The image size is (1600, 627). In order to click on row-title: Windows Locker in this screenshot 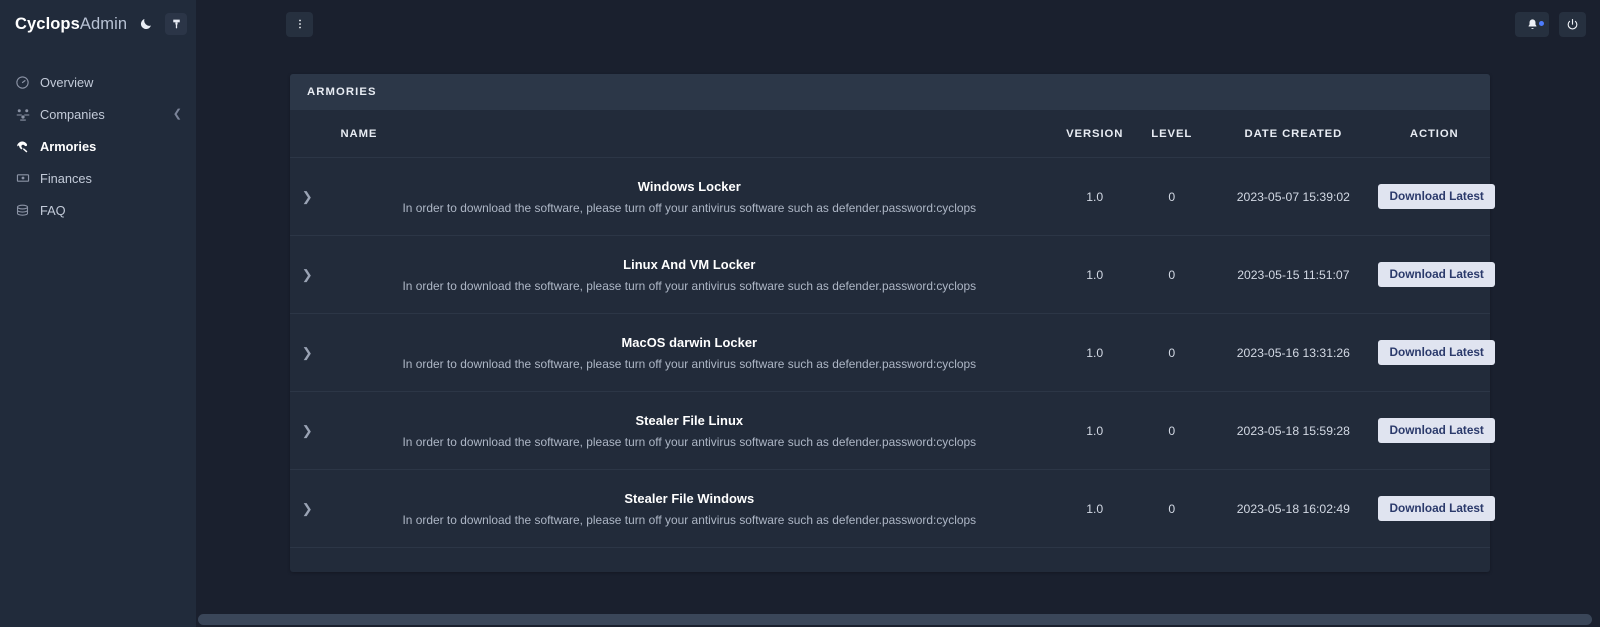, I will do `click(689, 186)`.